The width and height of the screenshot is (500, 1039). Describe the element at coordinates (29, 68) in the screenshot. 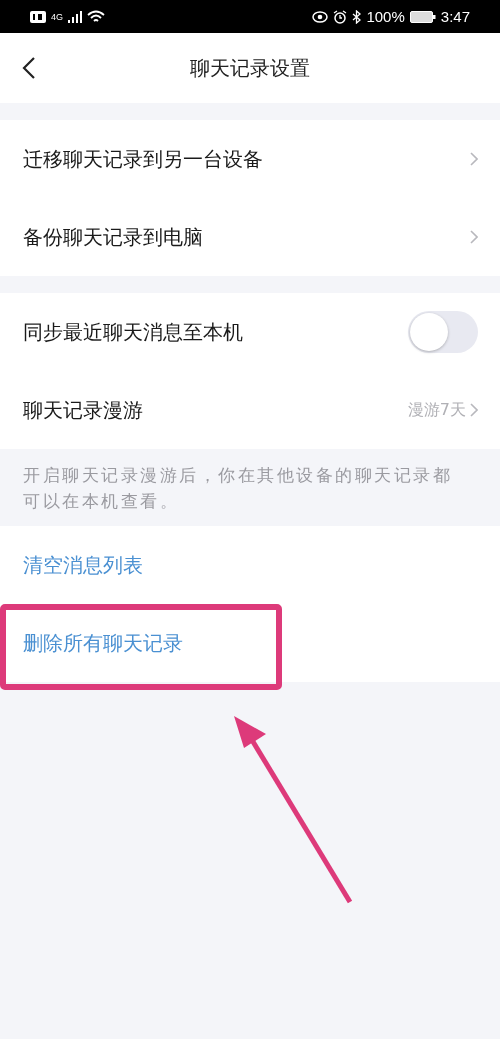

I see `back-icon` at that location.